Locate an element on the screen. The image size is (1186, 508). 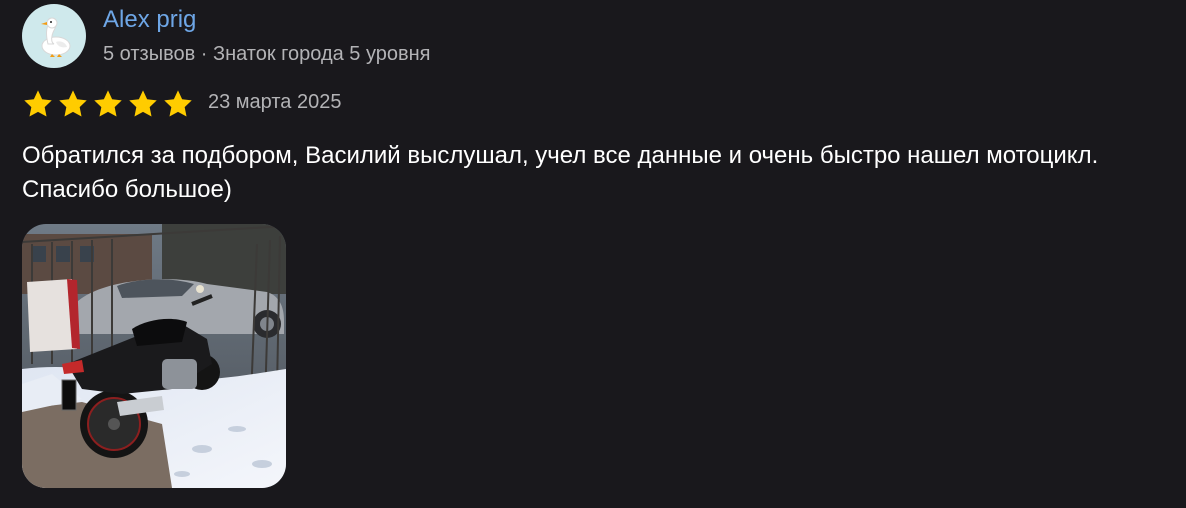
star-rating is located at coordinates (108, 104).